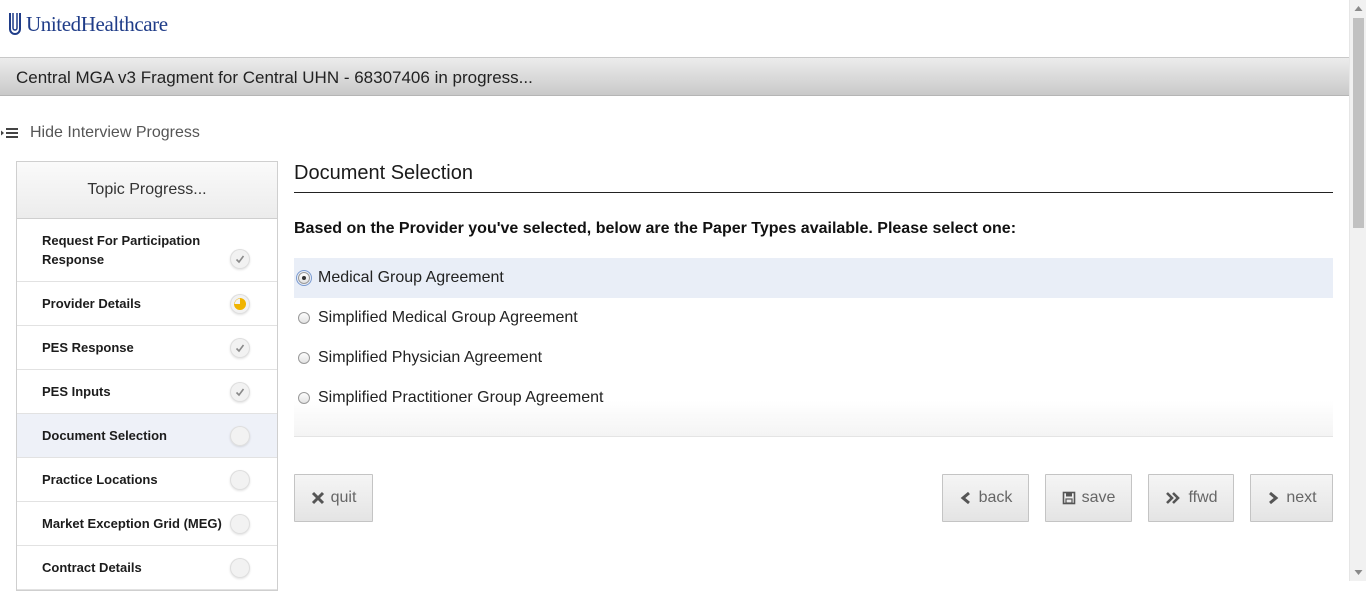  What do you see at coordinates (97, 23) in the screenshot?
I see `brand-name: UnitedHealthcare` at bounding box center [97, 23].